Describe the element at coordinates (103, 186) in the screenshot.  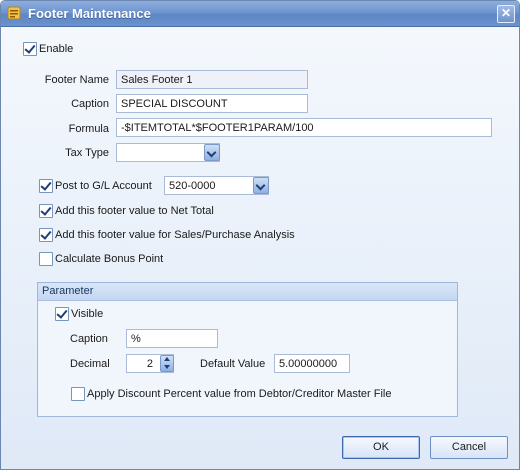
I see `post-gl-label: Post to G/L Account` at that location.